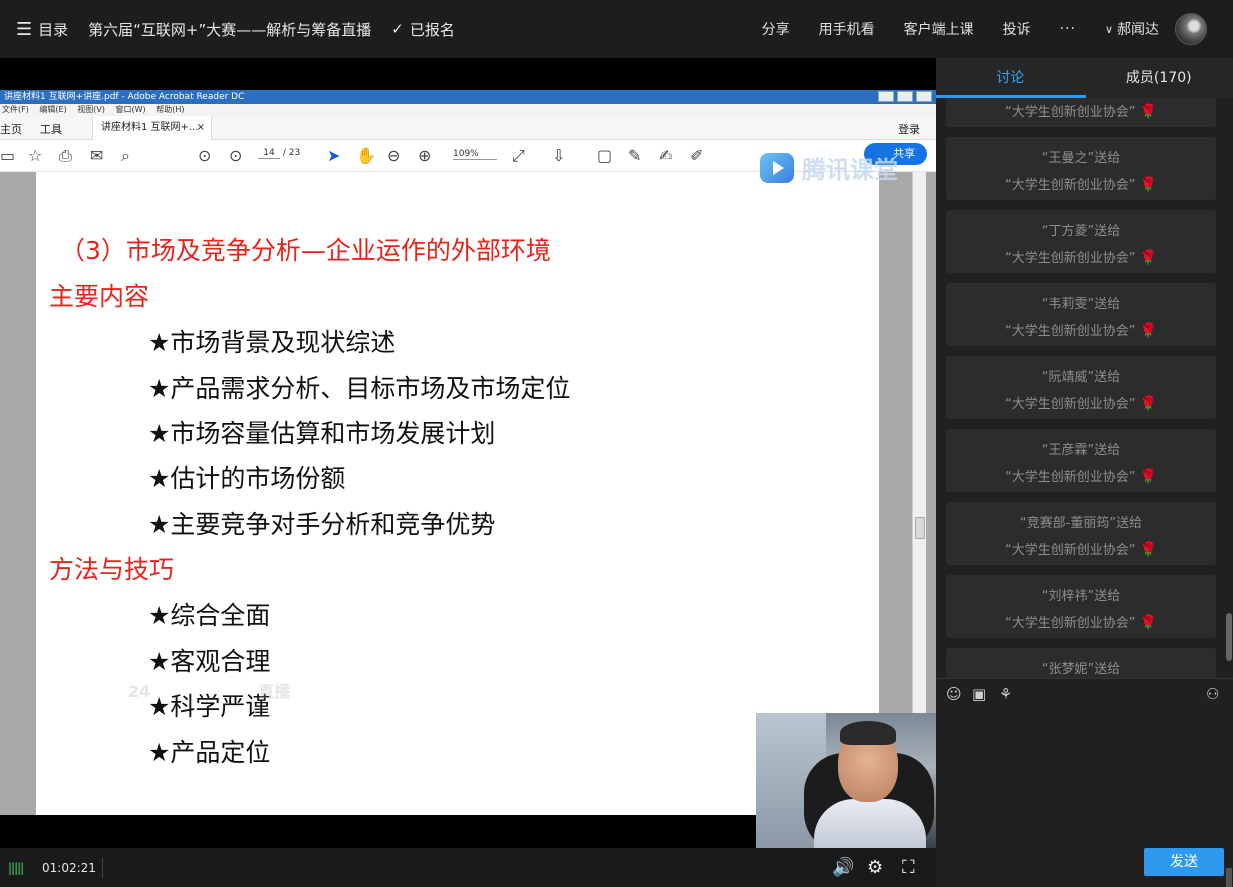  Describe the element at coordinates (1068, 29) in the screenshot. I see `more-button: ···` at that location.